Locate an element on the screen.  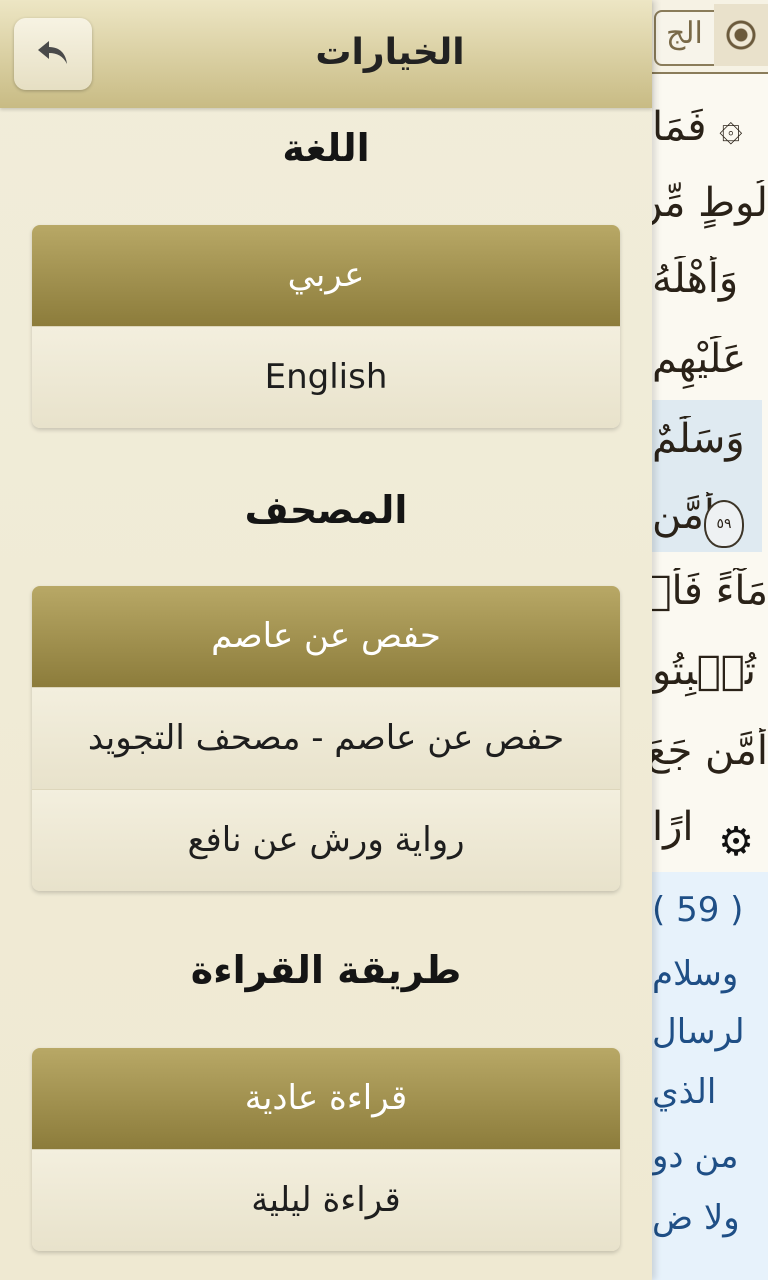
mushaf-option-hafs-tajweed: حفص عن عاصم - مصحف التجويد is located at coordinates (326, 738).